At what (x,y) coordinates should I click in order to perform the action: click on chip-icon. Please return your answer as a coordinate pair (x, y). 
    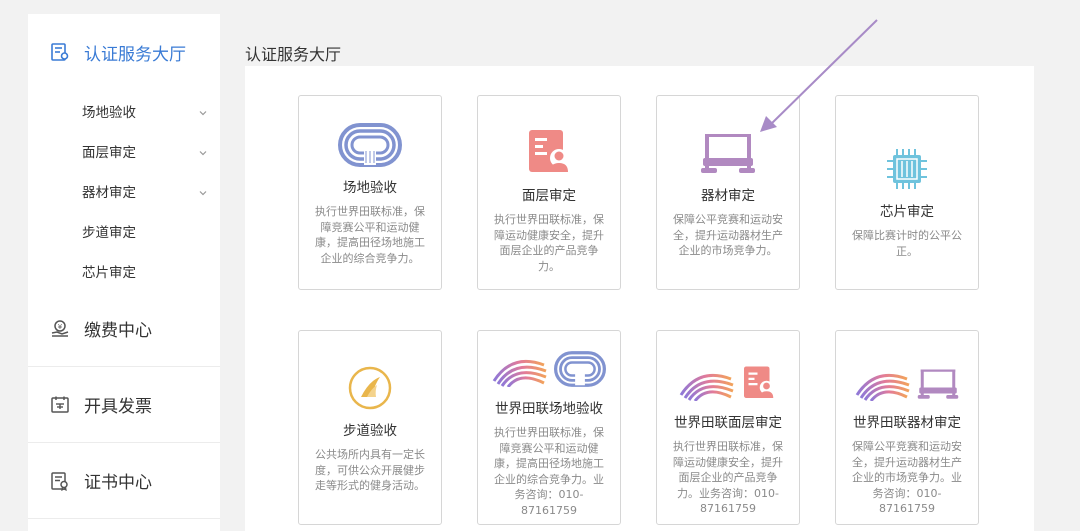
    Looking at the image, I should click on (907, 171).